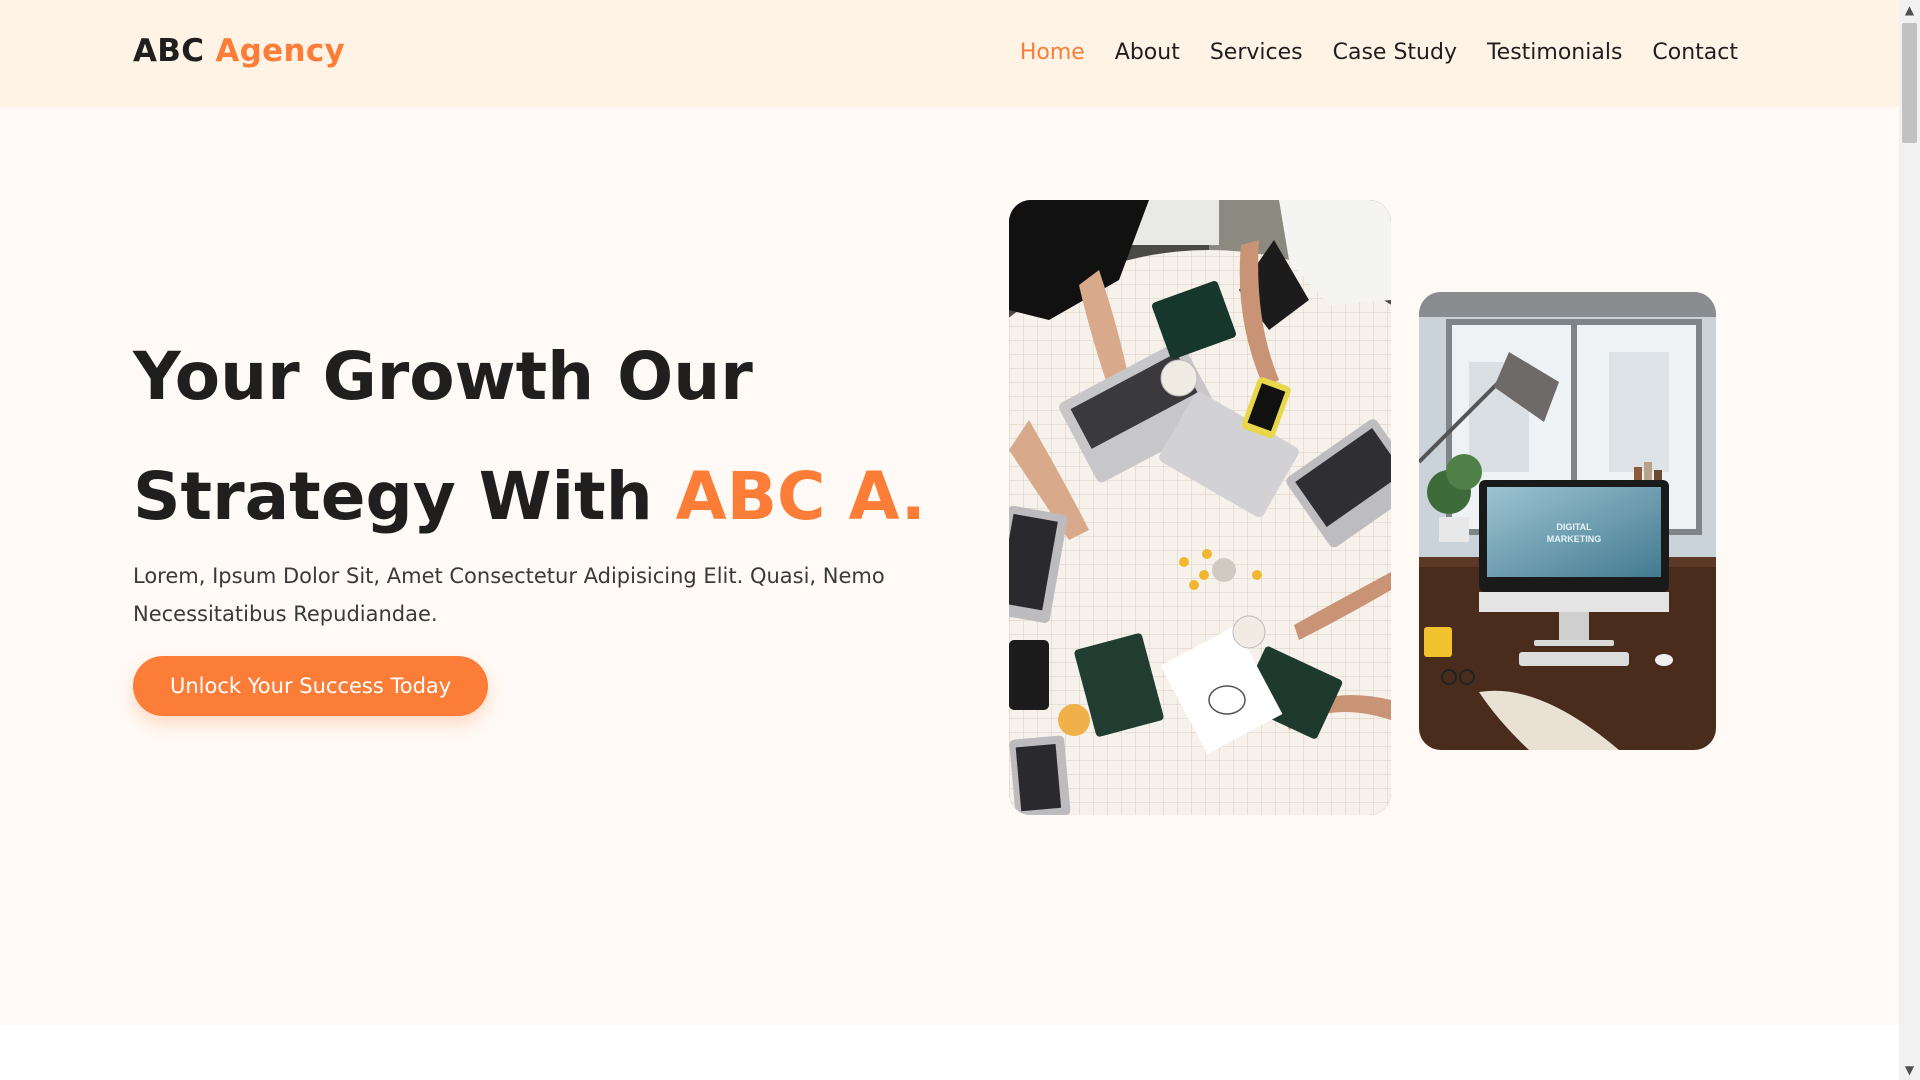 This screenshot has width=1920, height=1080. I want to click on logo: ABC Agency, so click(239, 51).